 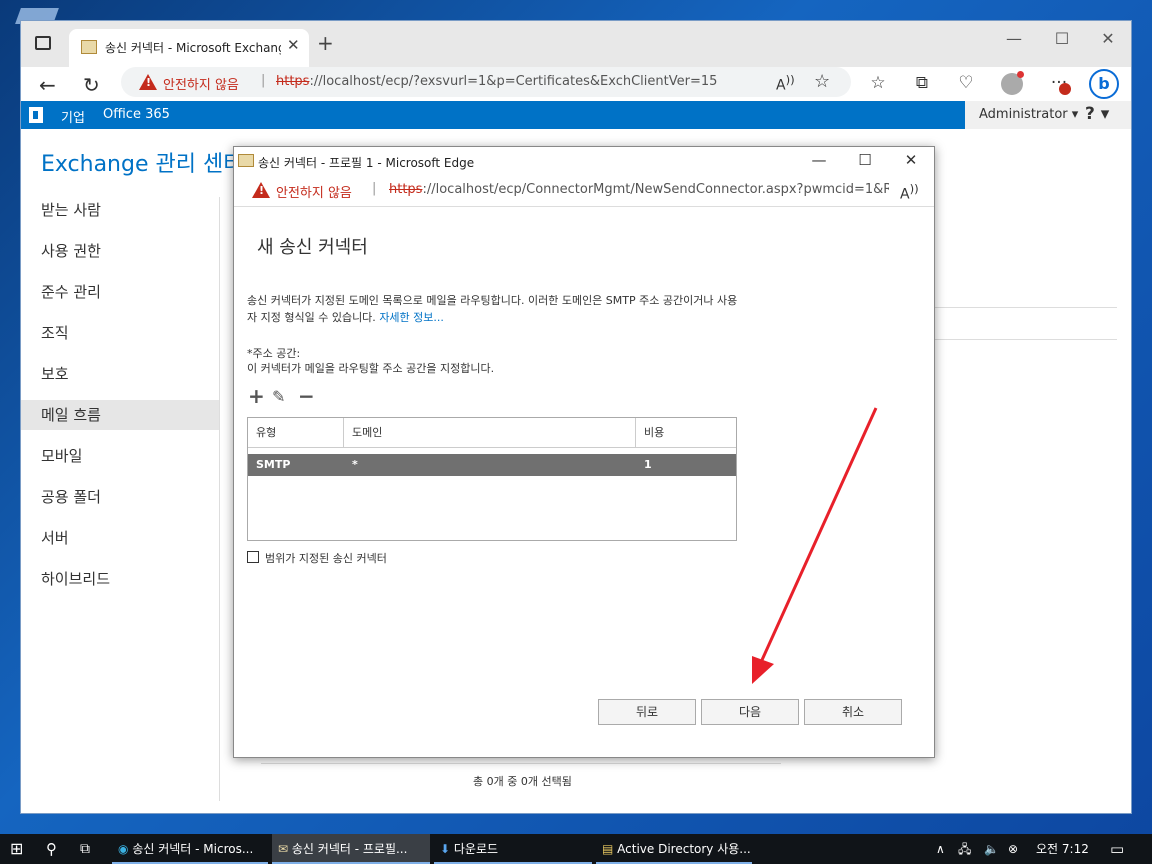 I want to click on browser-tab: 송신 커넥터 - Microsoft Exchange ✕, so click(x=189, y=48).